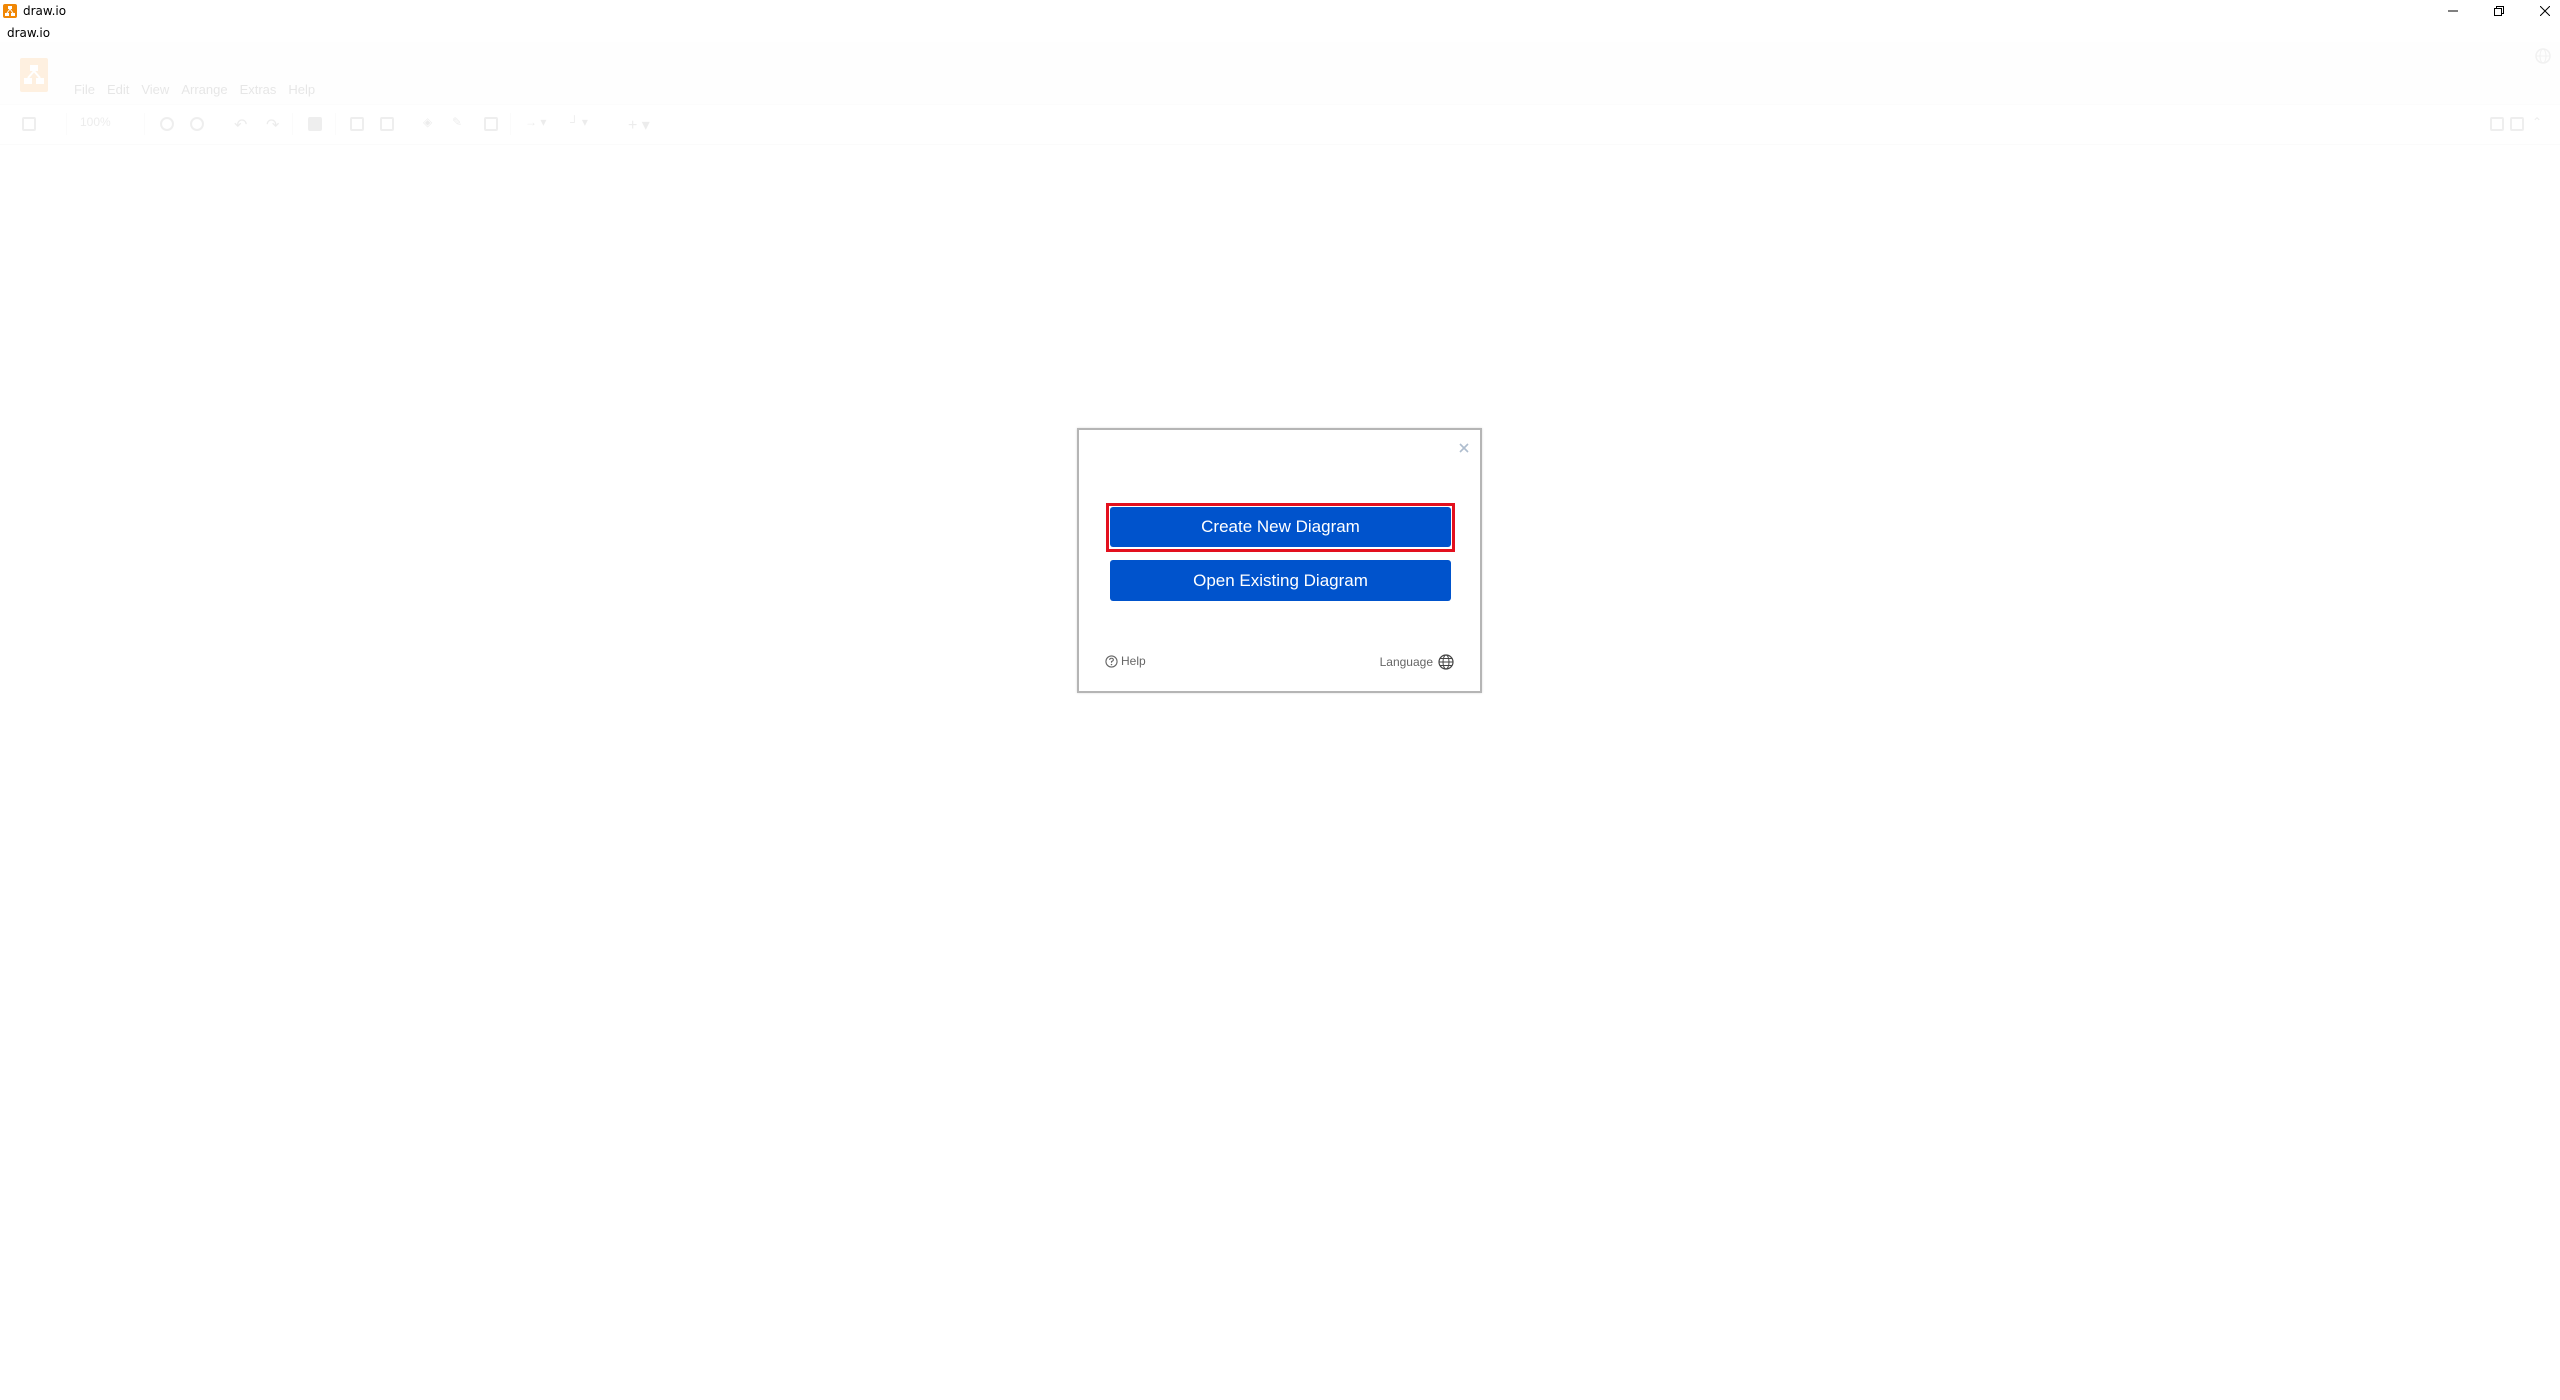 Image resolution: width=2560 pixels, height=1400 pixels. I want to click on language-label: Language, so click(1406, 662).